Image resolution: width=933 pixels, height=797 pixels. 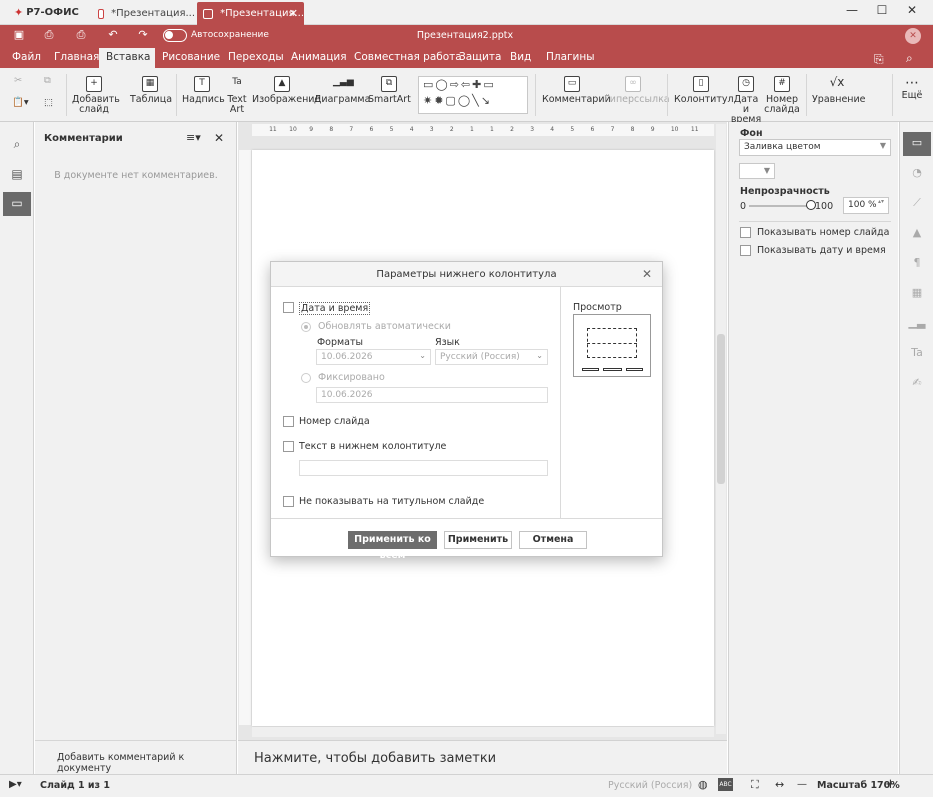 I want to click on shapes-gallery: ▭◯⇨⇦✚▭ ✷✹▢◯╲↘, so click(x=473, y=95).